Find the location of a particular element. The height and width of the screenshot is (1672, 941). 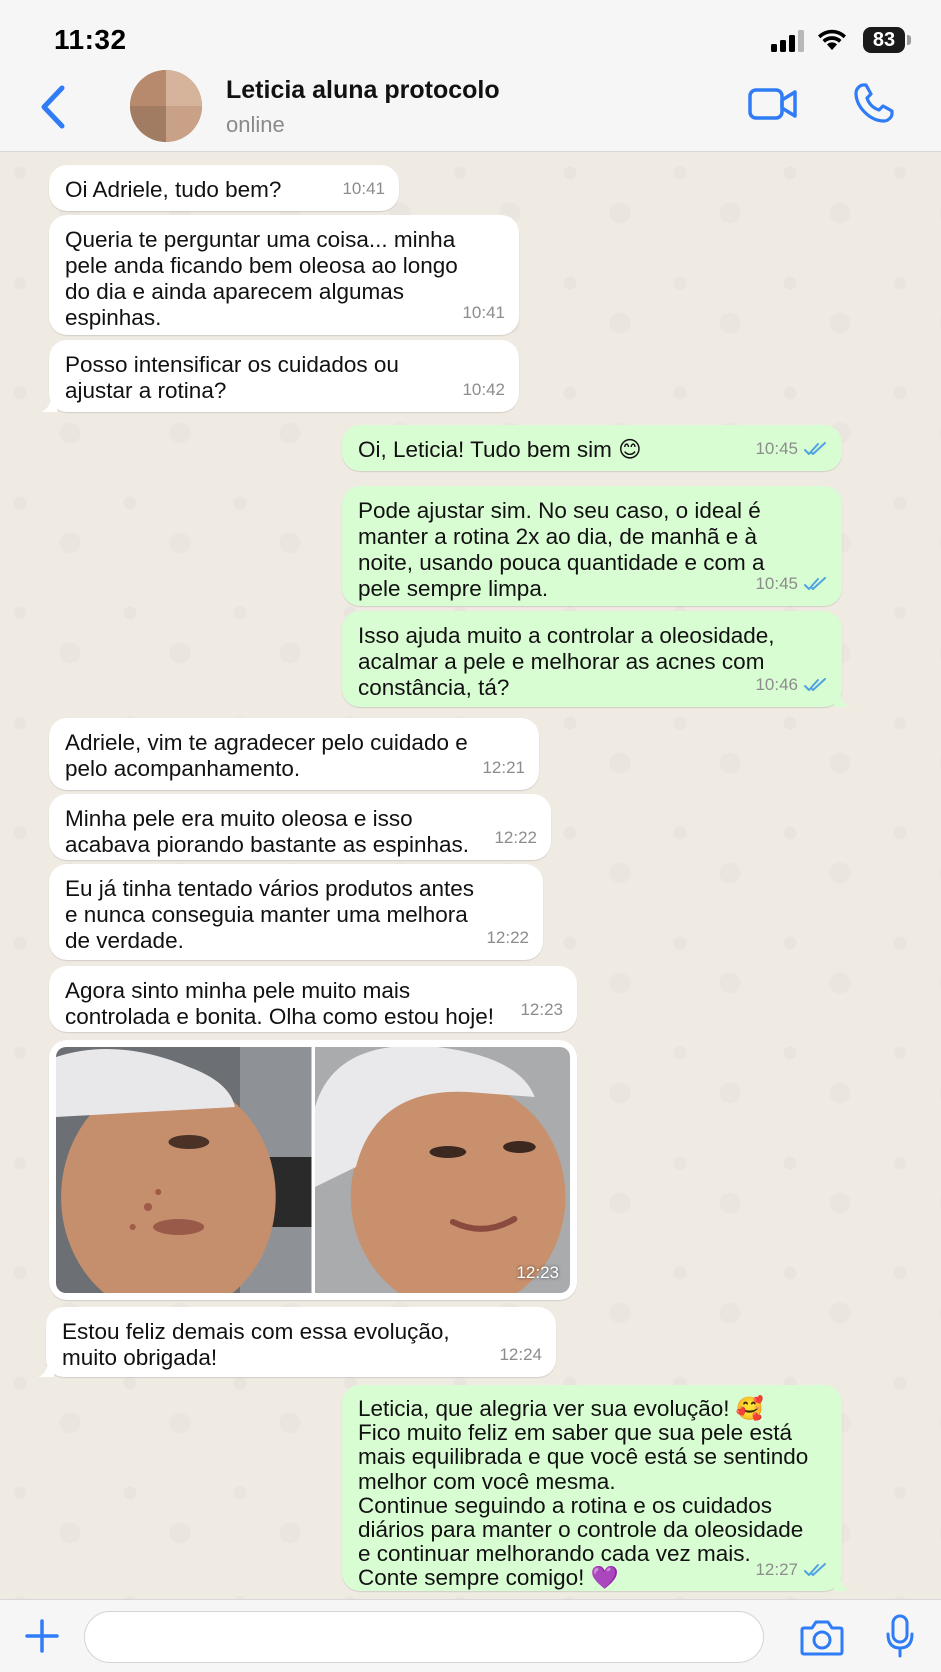

message-meta: 12:21 is located at coordinates (503, 768).